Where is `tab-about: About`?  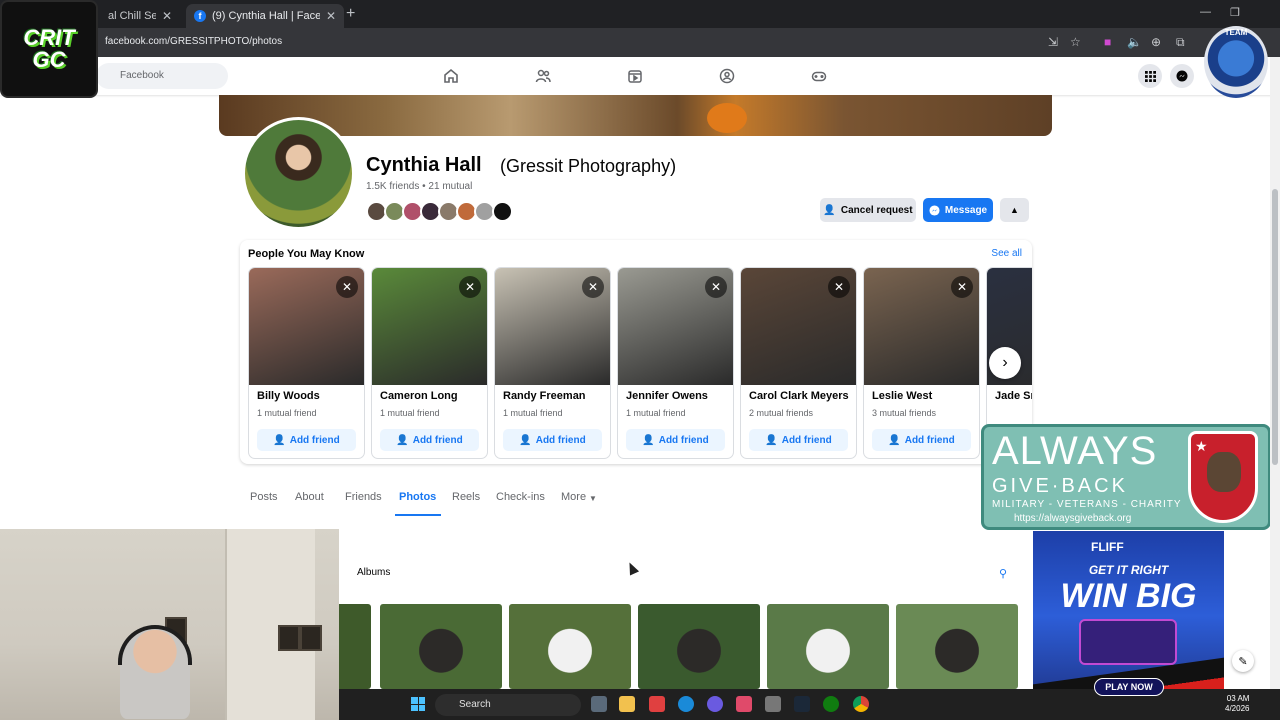 tab-about: About is located at coordinates (309, 497).